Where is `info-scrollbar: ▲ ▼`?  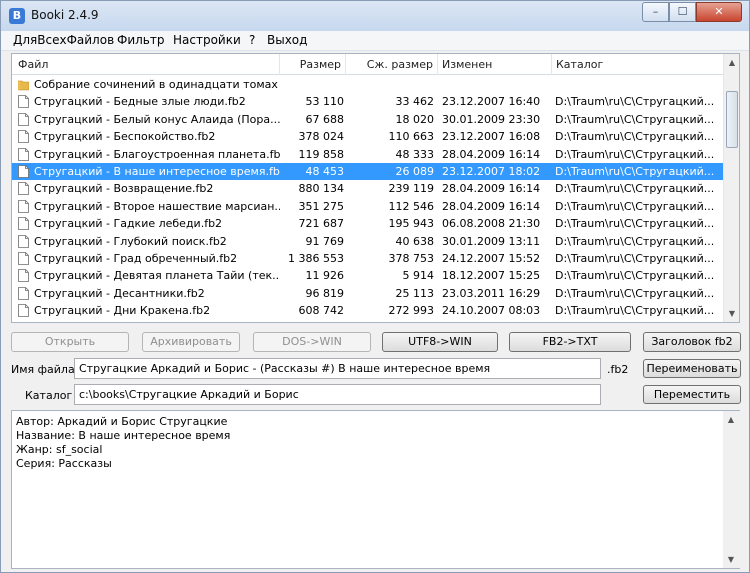
info-scrollbar: ▲ ▼ is located at coordinates (731, 489).